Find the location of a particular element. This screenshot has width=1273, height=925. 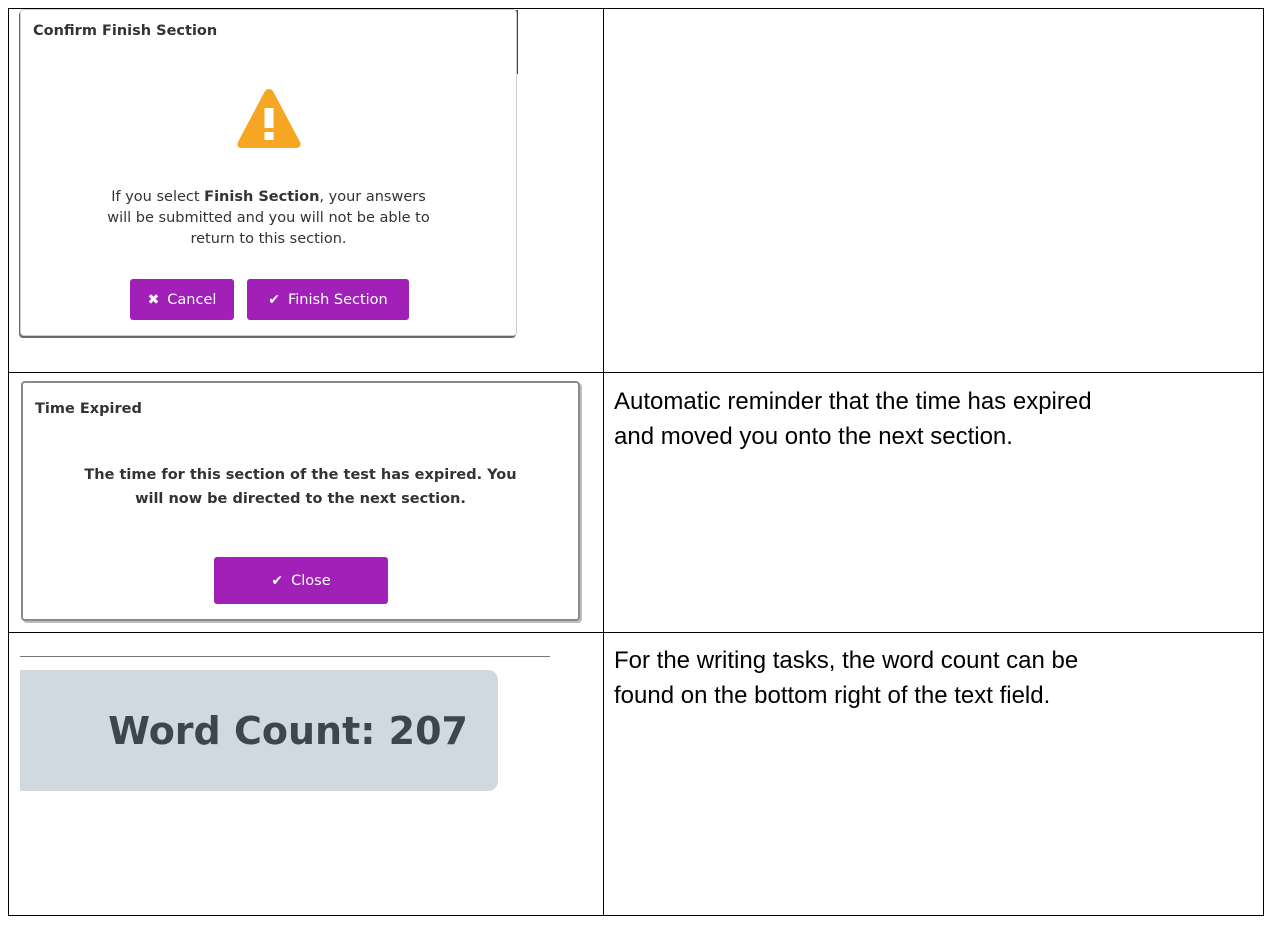

cancel-button-label: Cancel is located at coordinates (192, 299).